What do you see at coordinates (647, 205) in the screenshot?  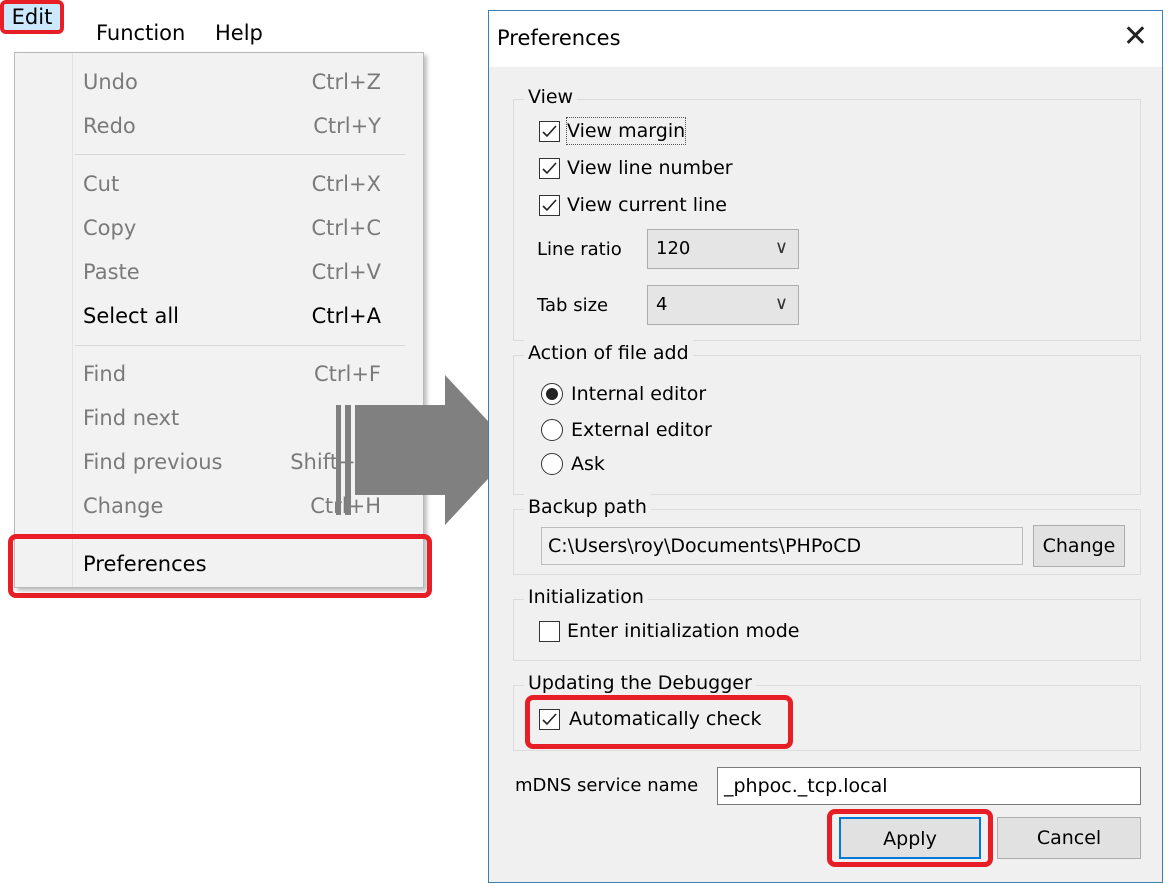 I see `view-current-line-label: View current line` at bounding box center [647, 205].